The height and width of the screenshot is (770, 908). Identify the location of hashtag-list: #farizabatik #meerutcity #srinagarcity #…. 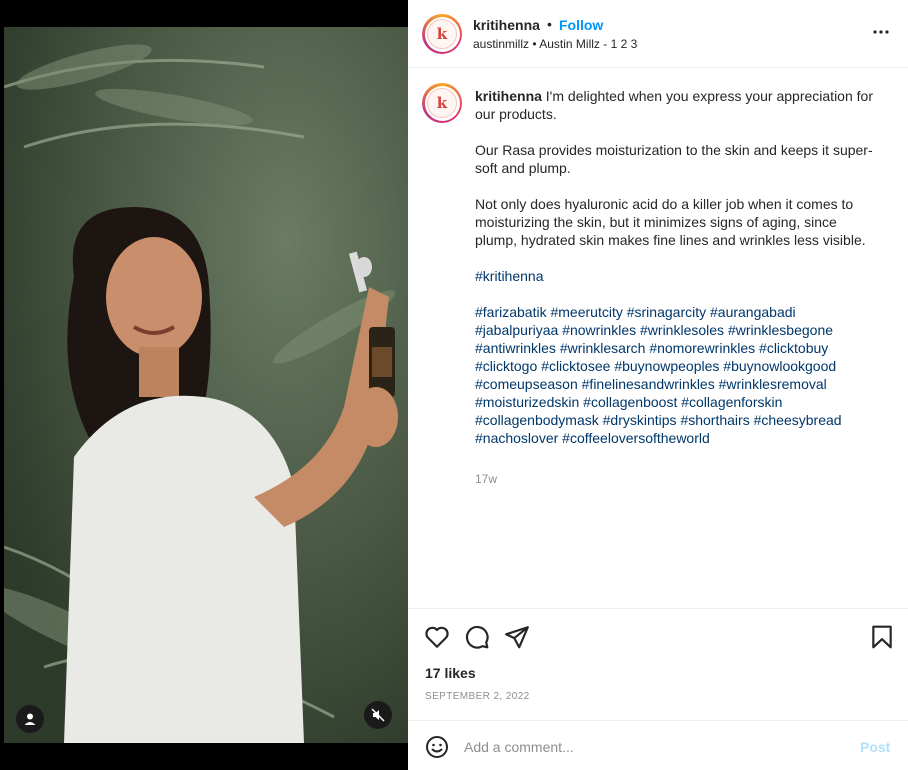
(677, 375).